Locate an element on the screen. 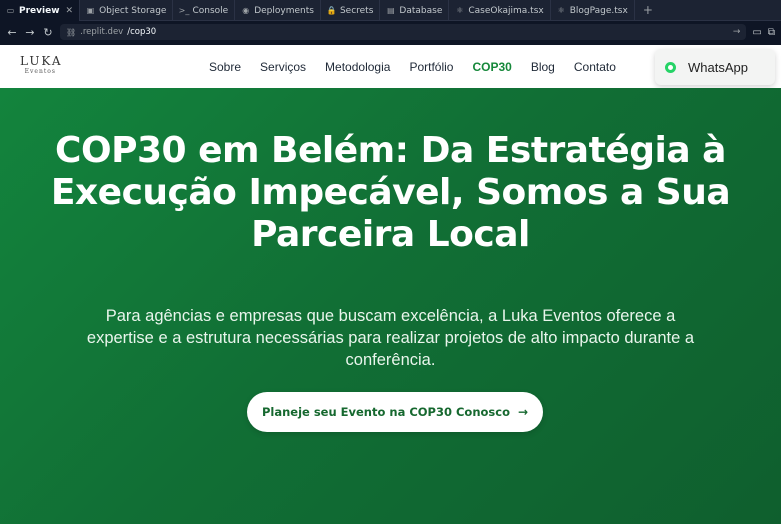 This screenshot has height=524, width=781. url-input: ⛓ .replit.dev/cop30 → is located at coordinates (403, 32).